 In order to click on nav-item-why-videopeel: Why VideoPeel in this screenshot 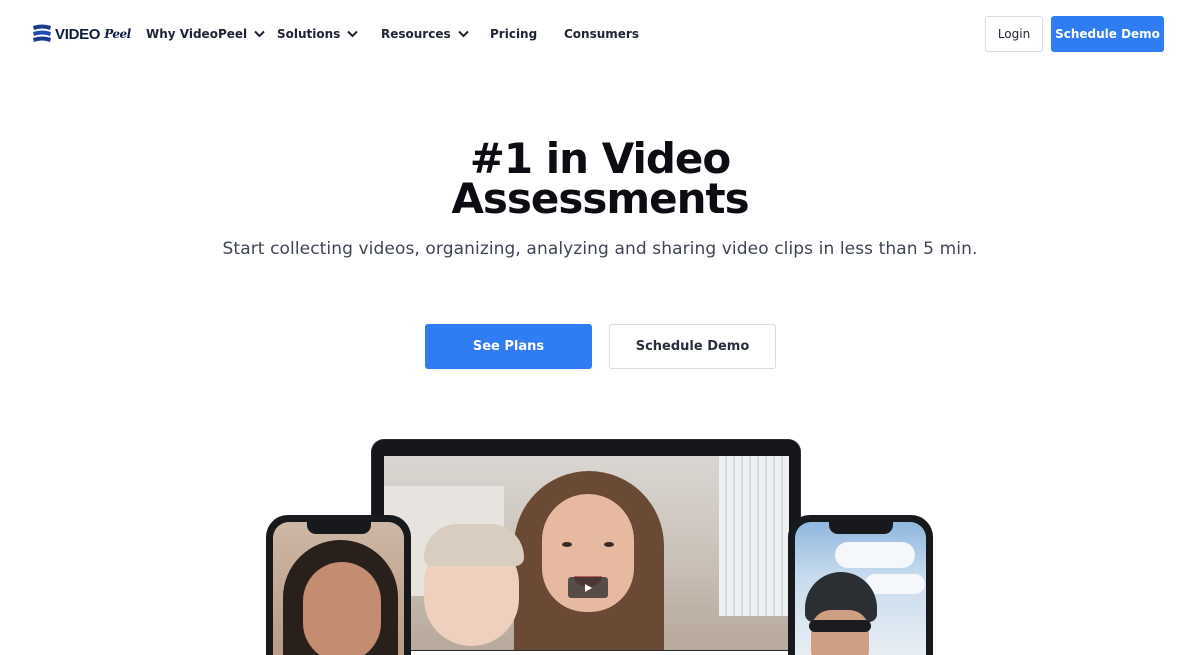, I will do `click(205, 34)`.